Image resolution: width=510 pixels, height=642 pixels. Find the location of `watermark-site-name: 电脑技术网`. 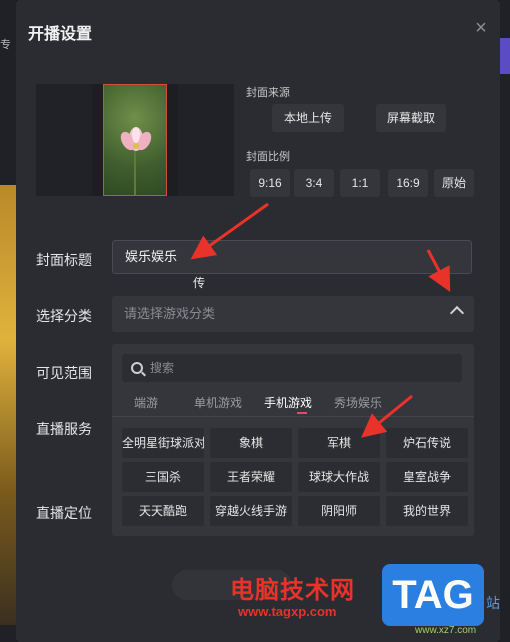

watermark-site-name: 电脑技术网 is located at coordinates (292, 590).